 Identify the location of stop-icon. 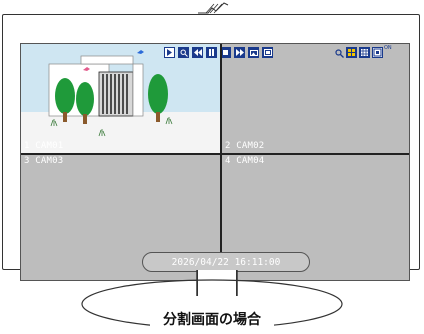
(225, 52).